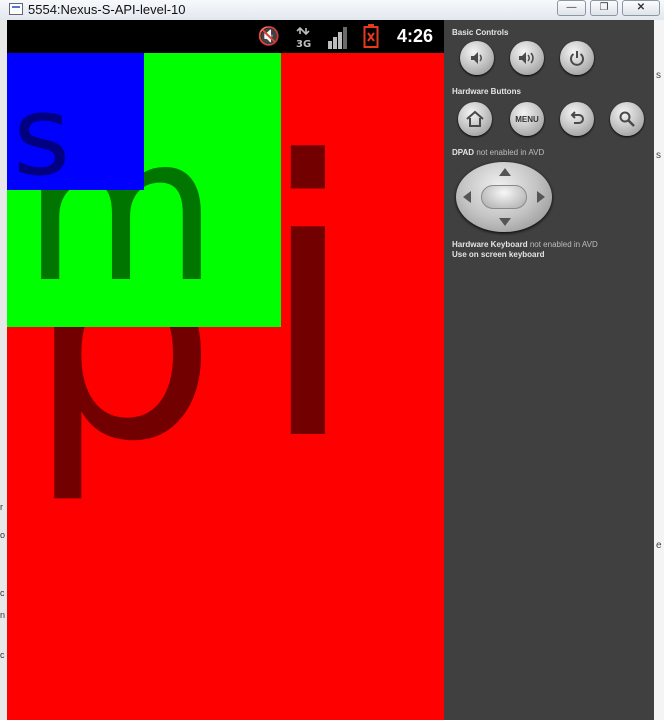 The height and width of the screenshot is (720, 664). I want to click on restore-button: ❐, so click(604, 8).